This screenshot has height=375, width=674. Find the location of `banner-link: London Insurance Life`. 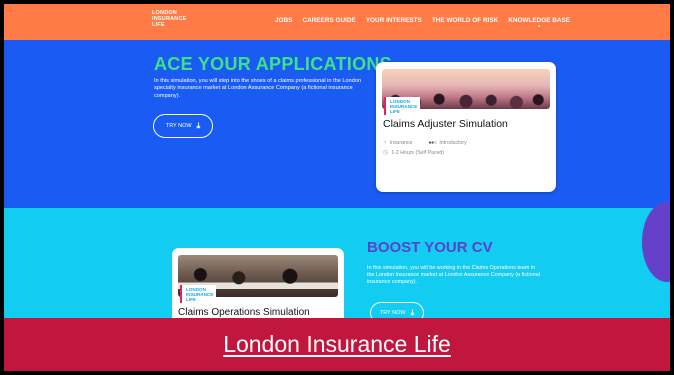

banner-link: London Insurance Life is located at coordinates (337, 344).